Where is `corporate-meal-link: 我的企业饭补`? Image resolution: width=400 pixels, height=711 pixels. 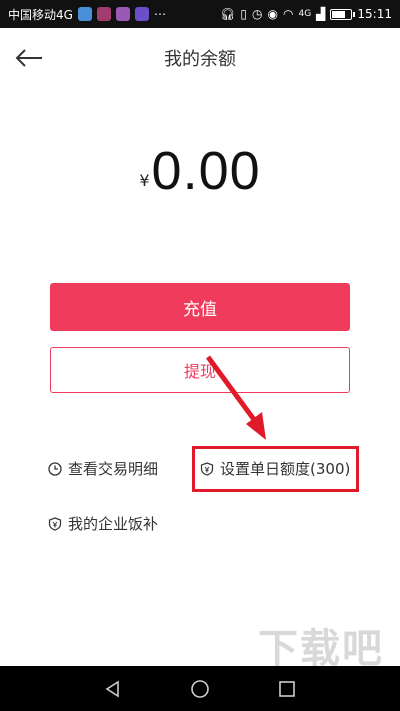 corporate-meal-link: 我的企业饭补 is located at coordinates (103, 523).